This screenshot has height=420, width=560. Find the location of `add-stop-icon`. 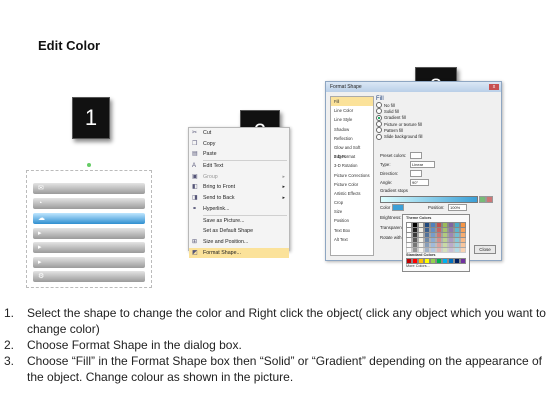

add-stop-icon is located at coordinates (482, 199).